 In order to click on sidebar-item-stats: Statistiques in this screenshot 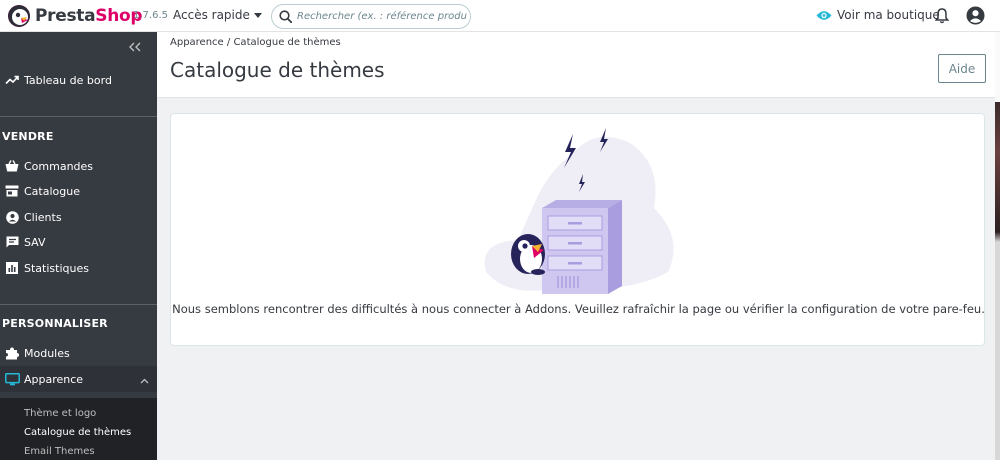, I will do `click(78, 268)`.